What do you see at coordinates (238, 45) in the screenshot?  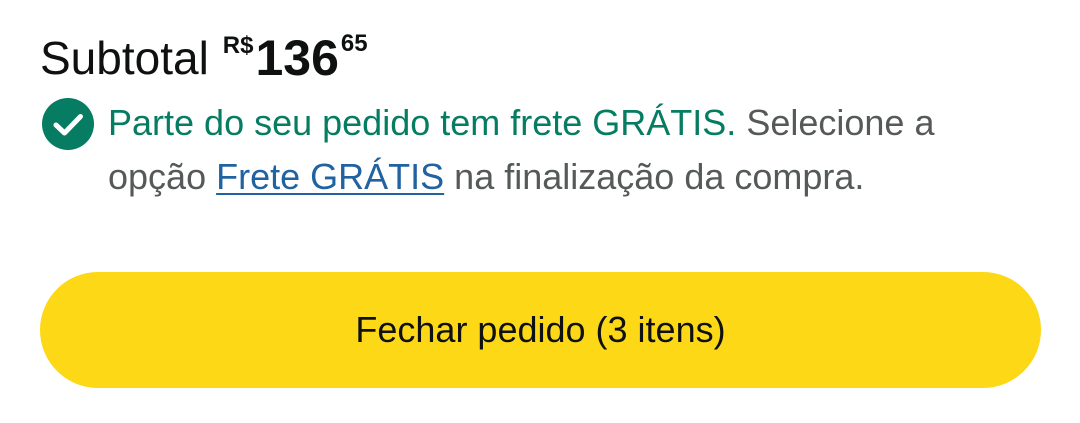 I see `price-currency-symbol: R$` at bounding box center [238, 45].